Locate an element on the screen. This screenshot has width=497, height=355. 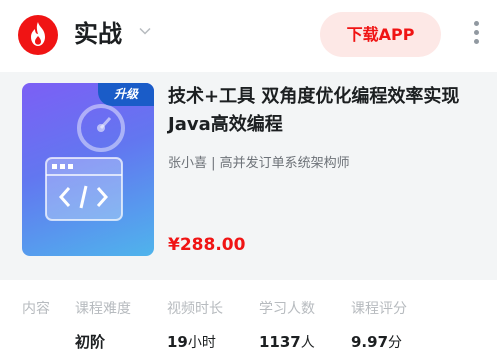
code-window-icon is located at coordinates (84, 189).